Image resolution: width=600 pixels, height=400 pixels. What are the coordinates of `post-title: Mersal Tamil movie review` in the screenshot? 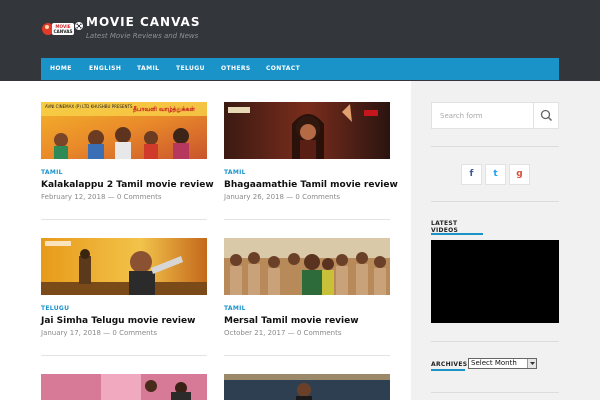 It's located at (291, 321).